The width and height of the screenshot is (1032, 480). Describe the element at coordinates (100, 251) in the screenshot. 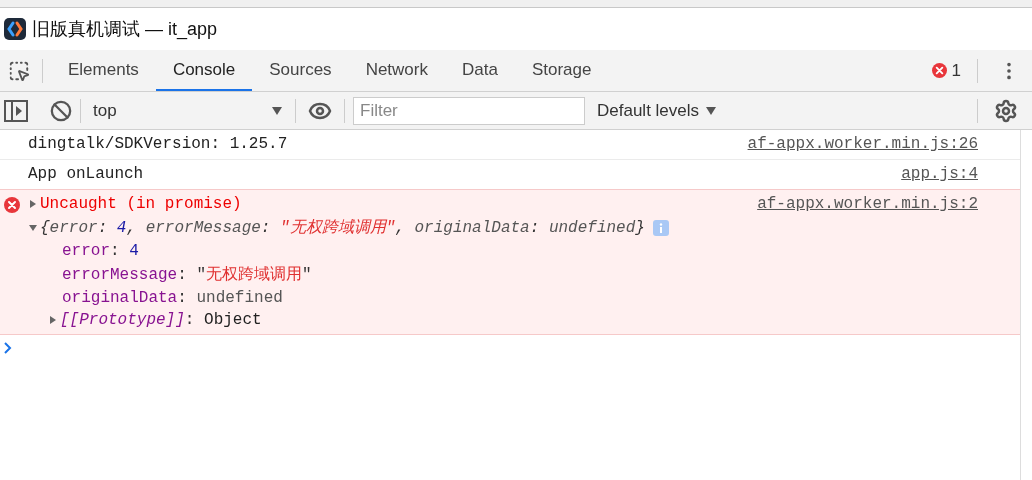

I see `object-property: error: 4` at that location.